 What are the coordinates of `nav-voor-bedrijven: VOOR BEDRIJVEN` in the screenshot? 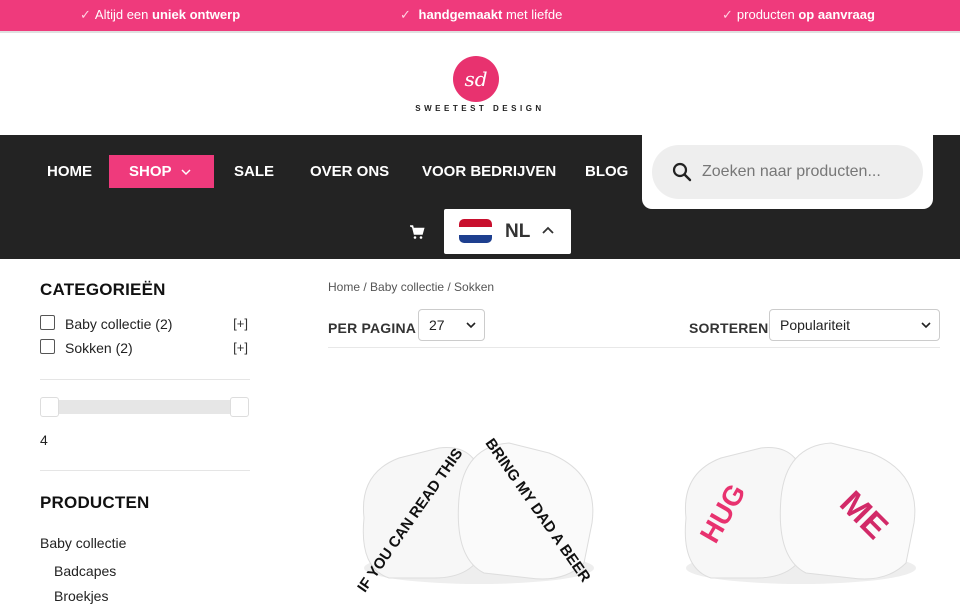 It's located at (489, 171).